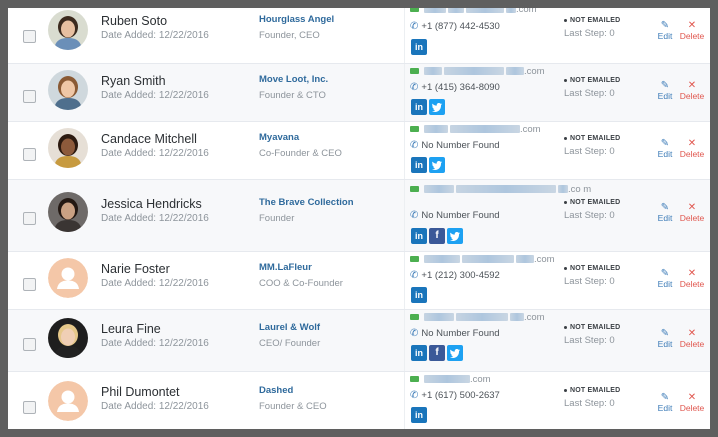 The image size is (718, 437). Describe the element at coordinates (306, 202) in the screenshot. I see `company-link: The Brave Collection` at that location.